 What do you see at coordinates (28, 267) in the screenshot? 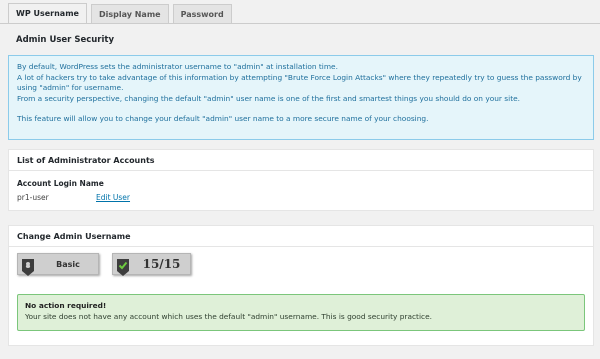
I see `shield-icon` at bounding box center [28, 267].